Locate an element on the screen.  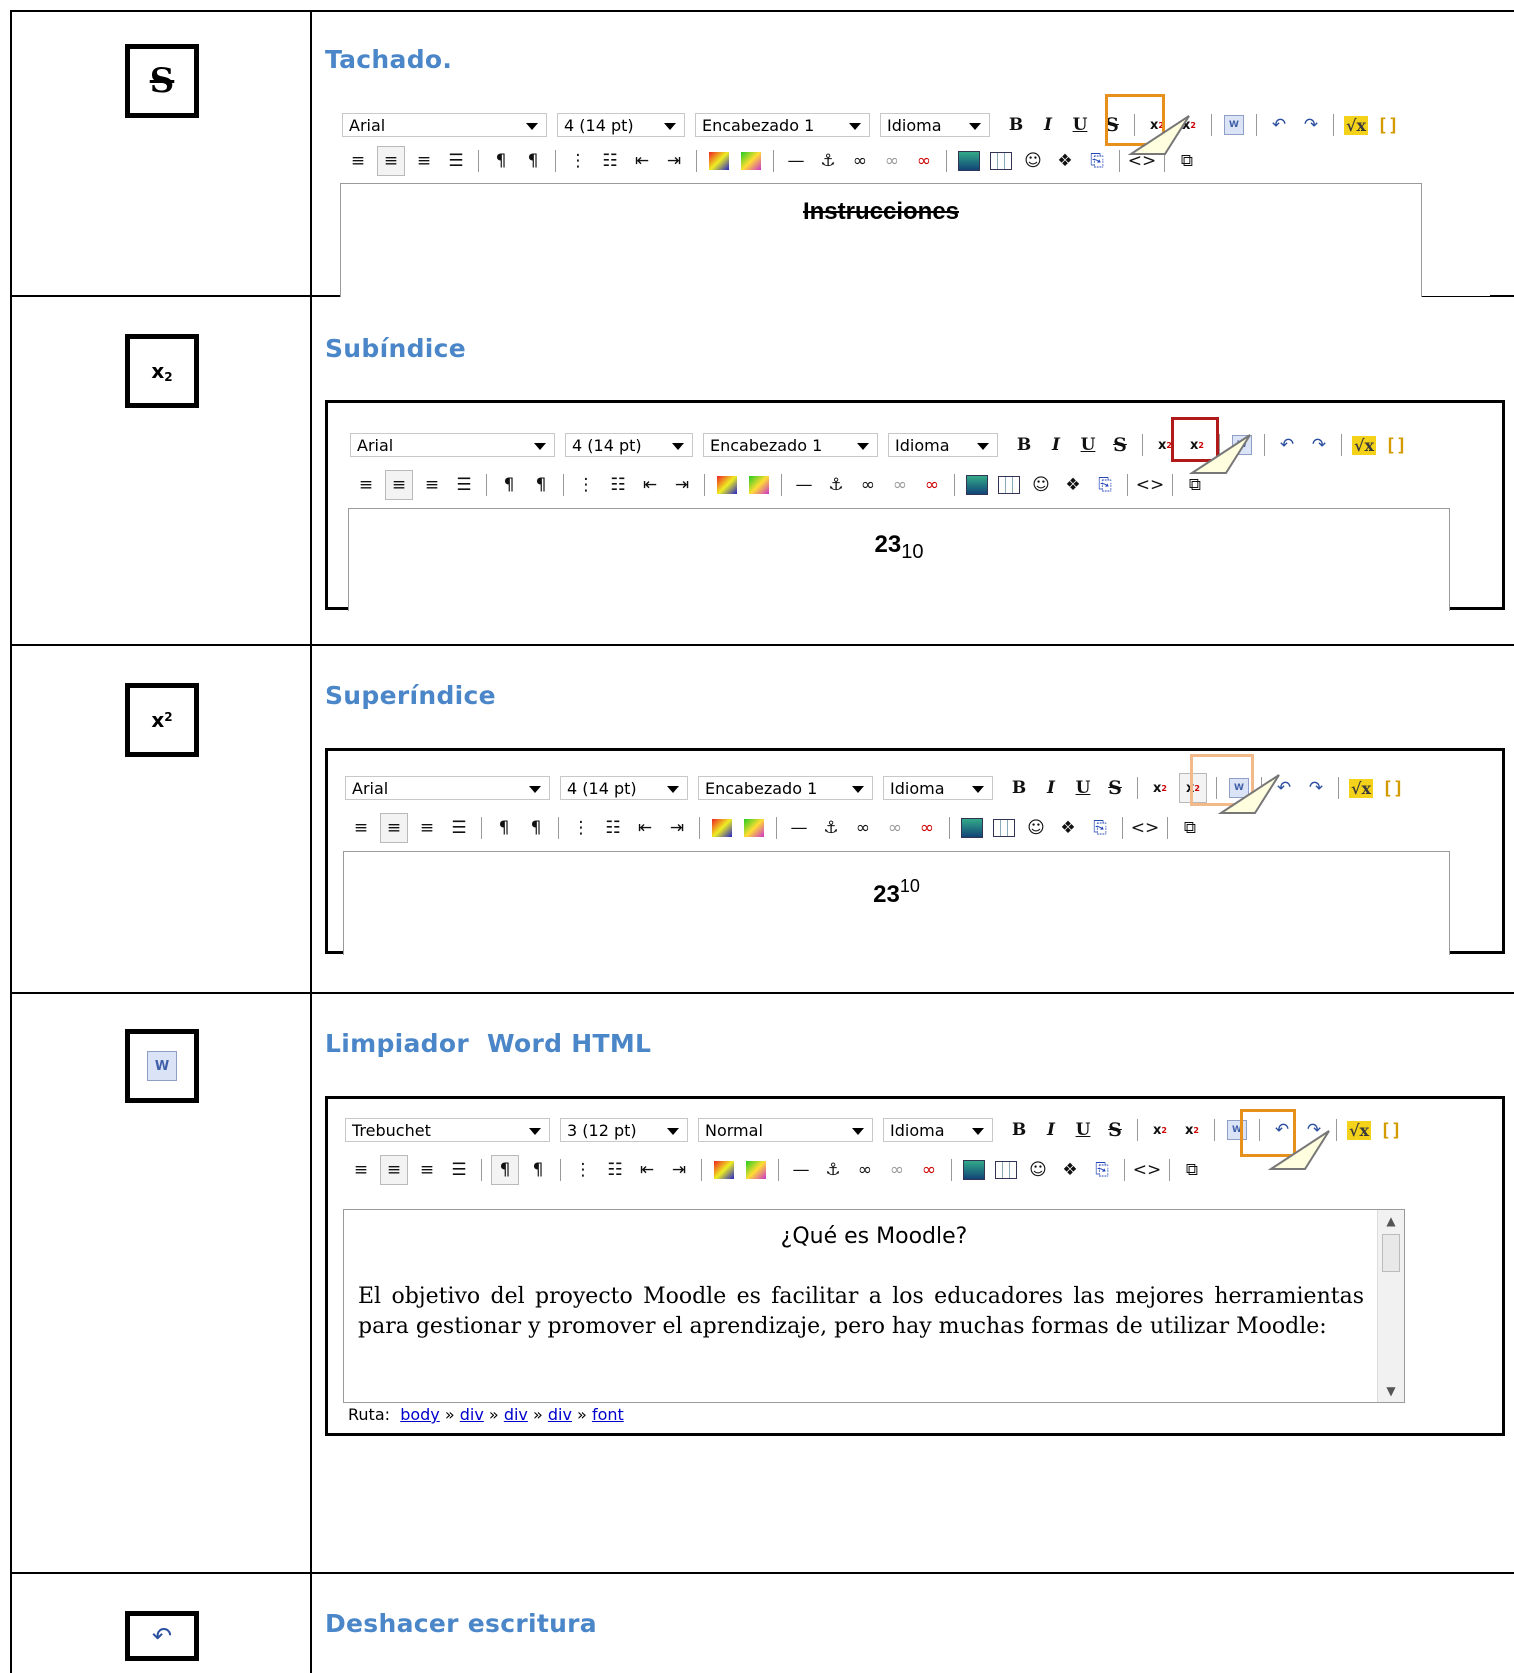
font-select: Trebuchet is located at coordinates (447, 1130).